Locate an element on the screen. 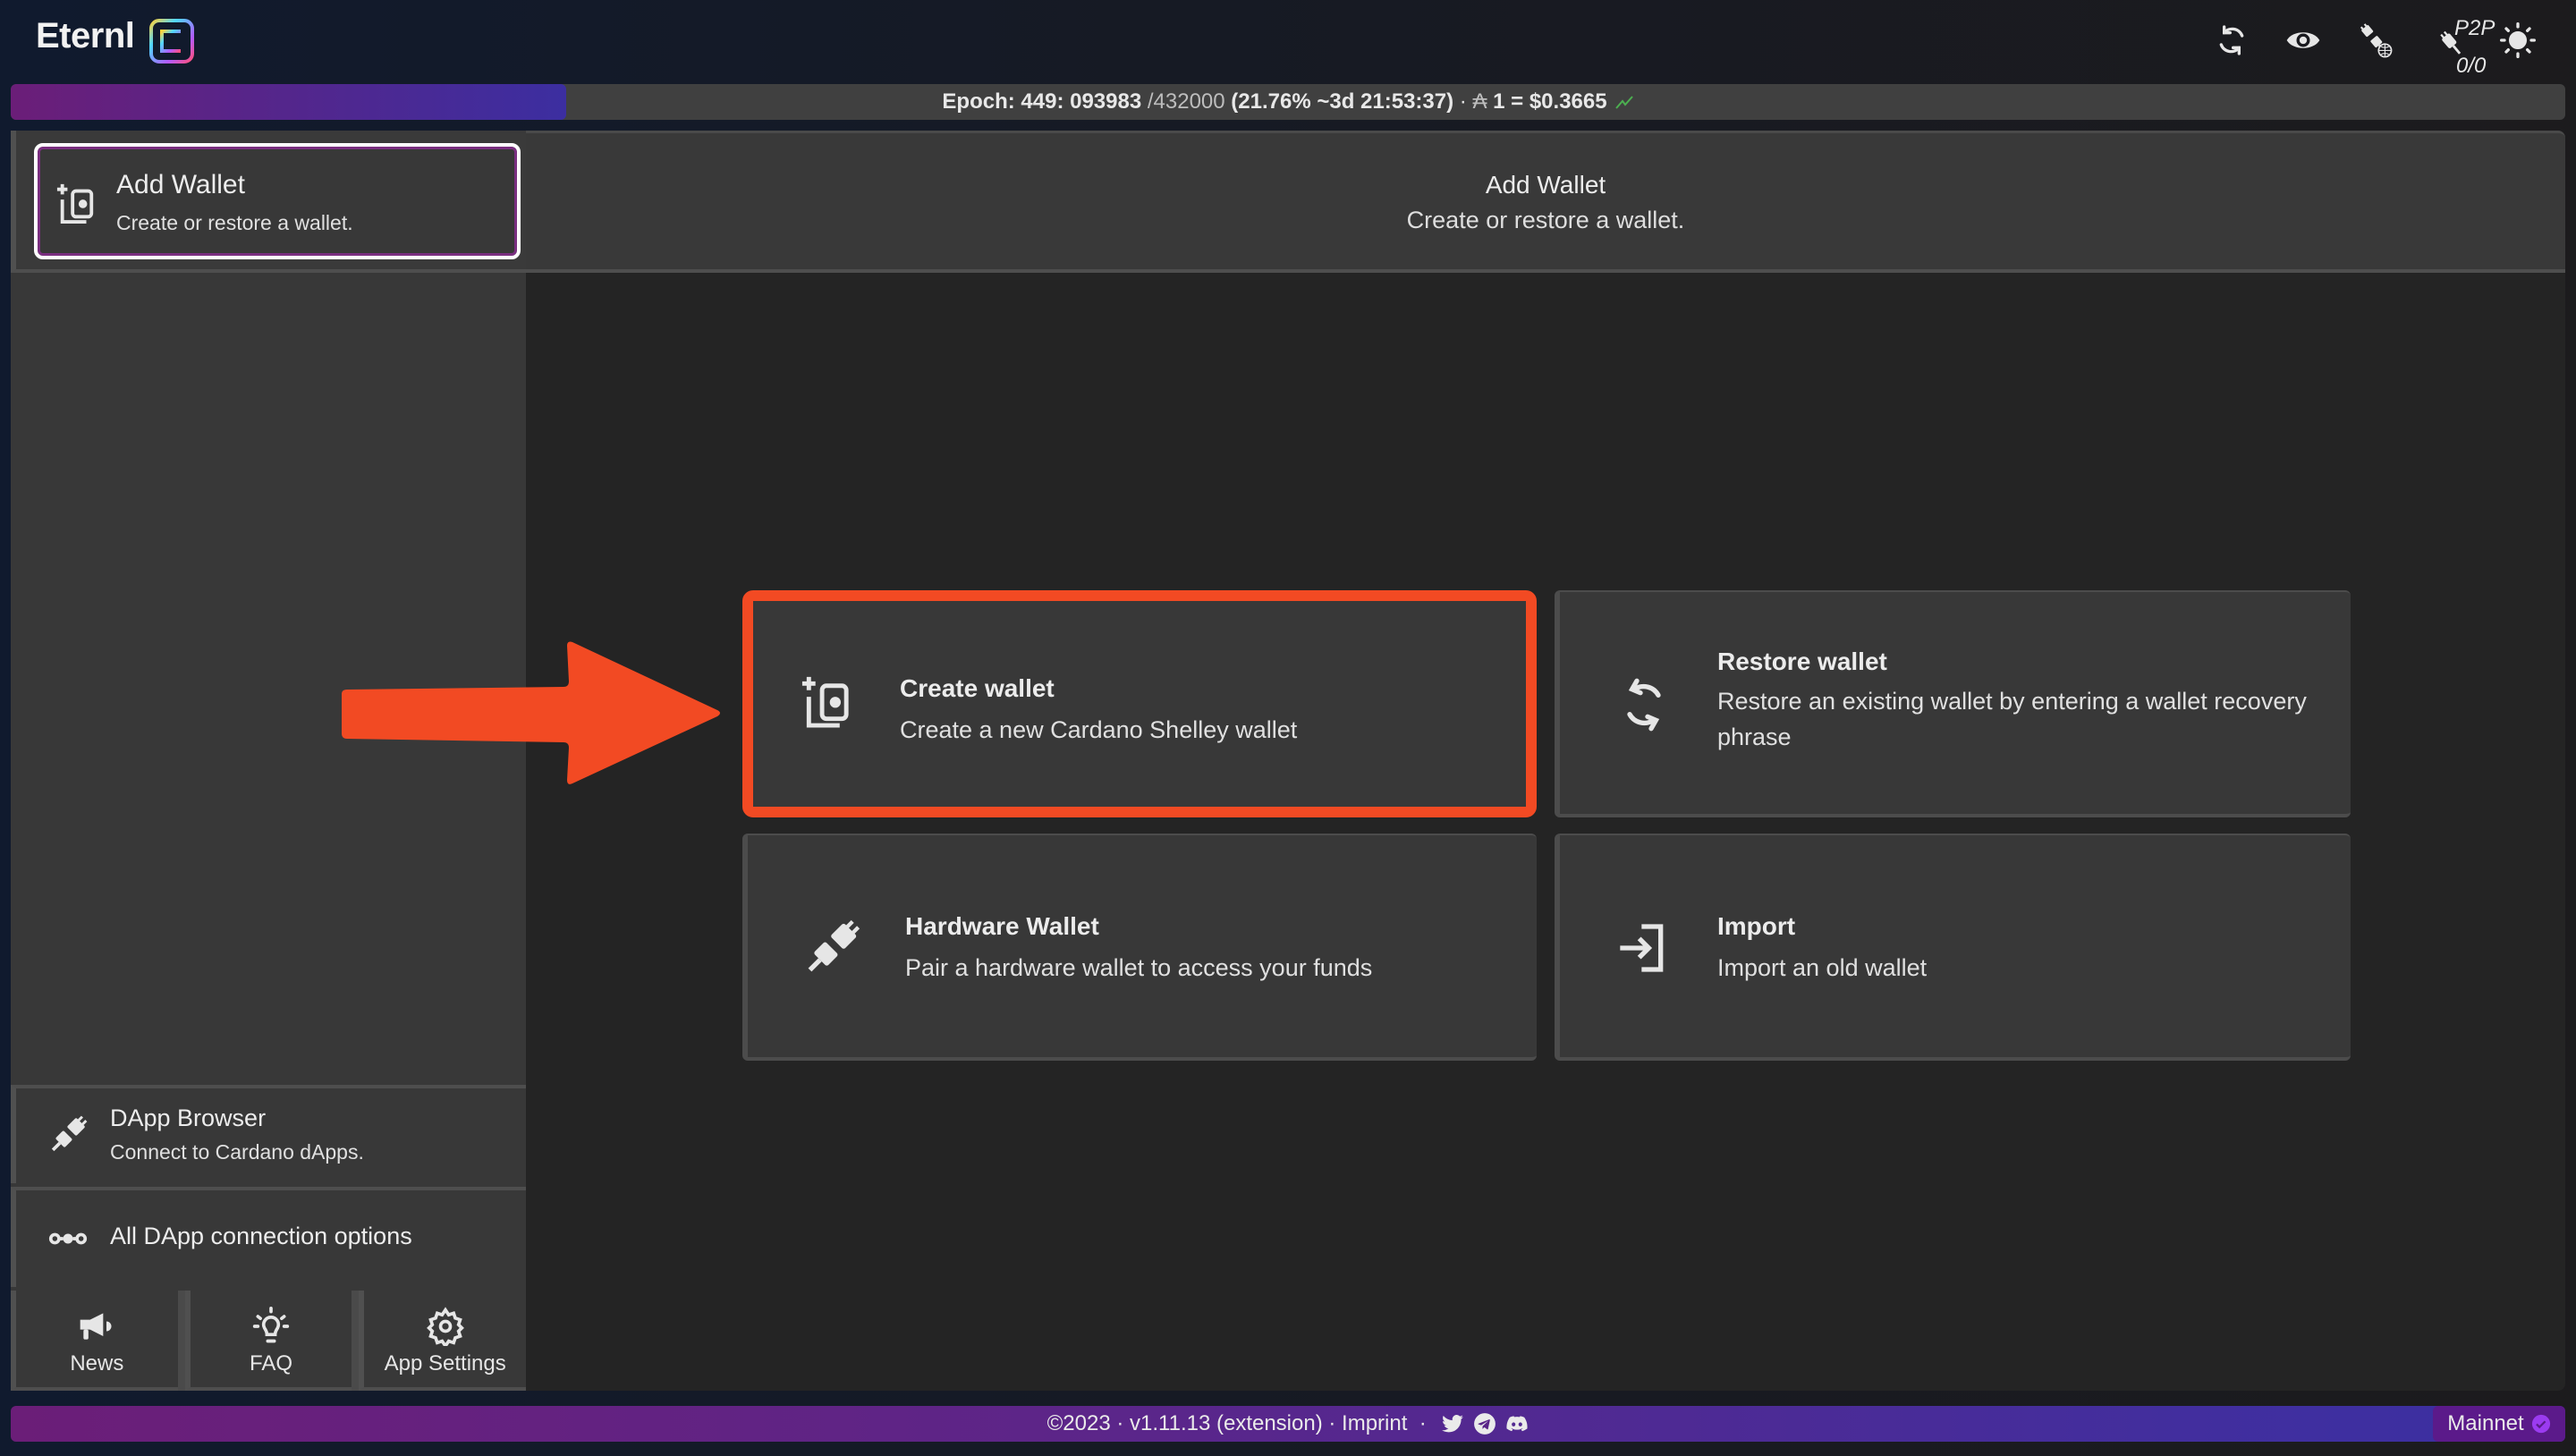  news-label: News is located at coordinates (97, 1363).